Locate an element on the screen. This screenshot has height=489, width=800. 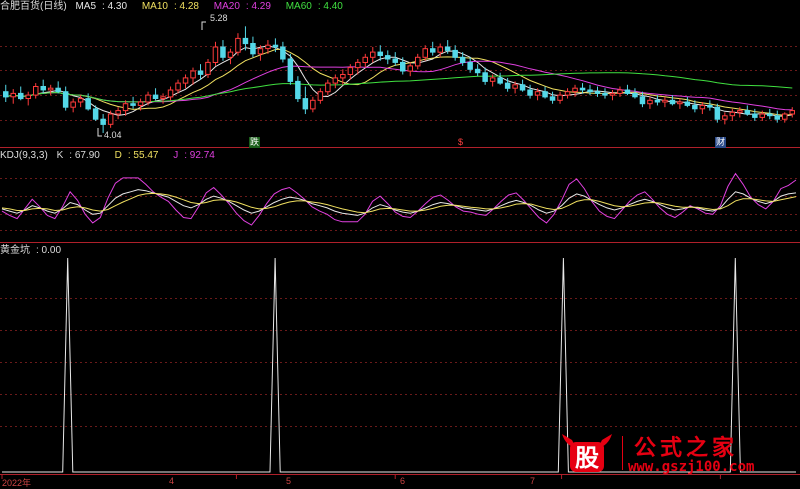
watermark-title: 公式之家 is located at coordinates (686, 448).